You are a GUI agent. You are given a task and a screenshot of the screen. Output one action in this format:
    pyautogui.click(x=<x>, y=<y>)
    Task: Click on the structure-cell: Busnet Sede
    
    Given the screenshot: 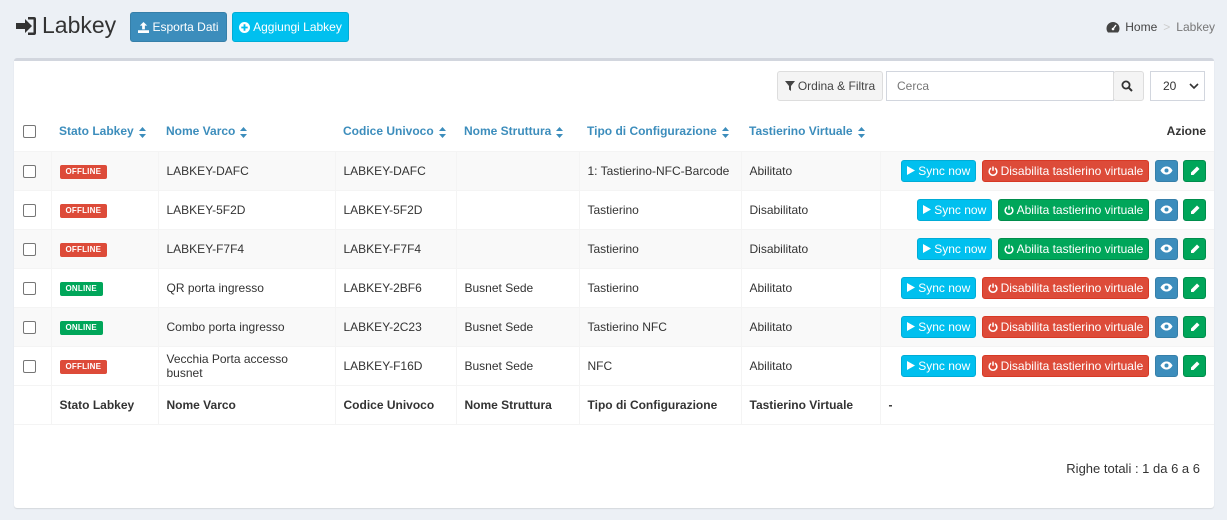 What is the action you would take?
    pyautogui.click(x=518, y=287)
    